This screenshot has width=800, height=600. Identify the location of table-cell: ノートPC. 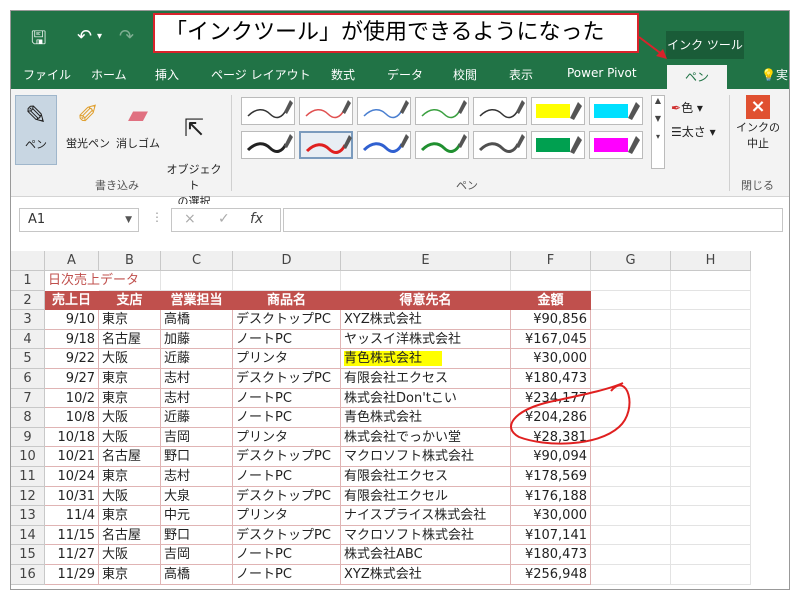
(287, 418).